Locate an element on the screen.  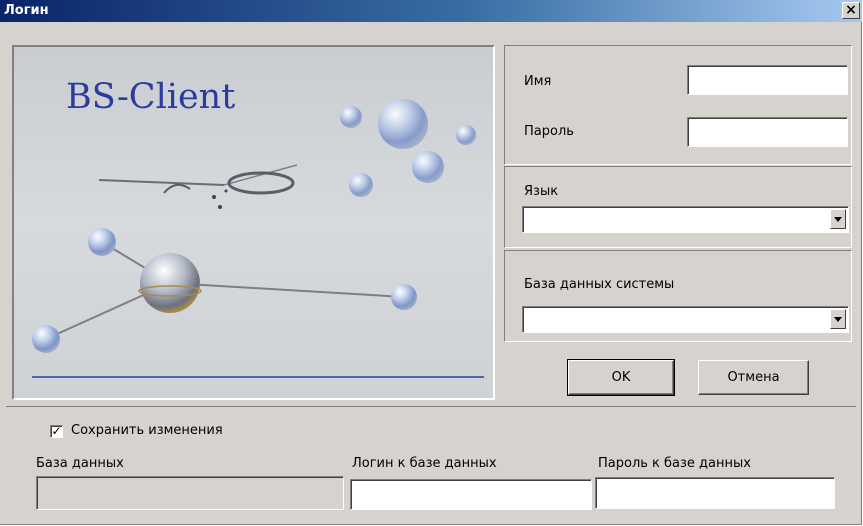
ok-button: OK is located at coordinates (621, 377).